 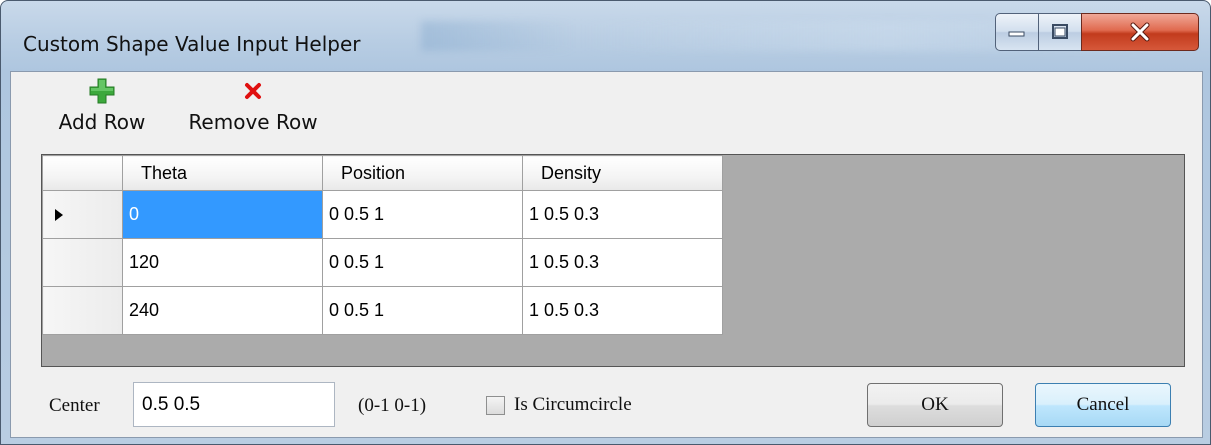 What do you see at coordinates (1103, 405) in the screenshot?
I see `cancel-button: Cancel` at bounding box center [1103, 405].